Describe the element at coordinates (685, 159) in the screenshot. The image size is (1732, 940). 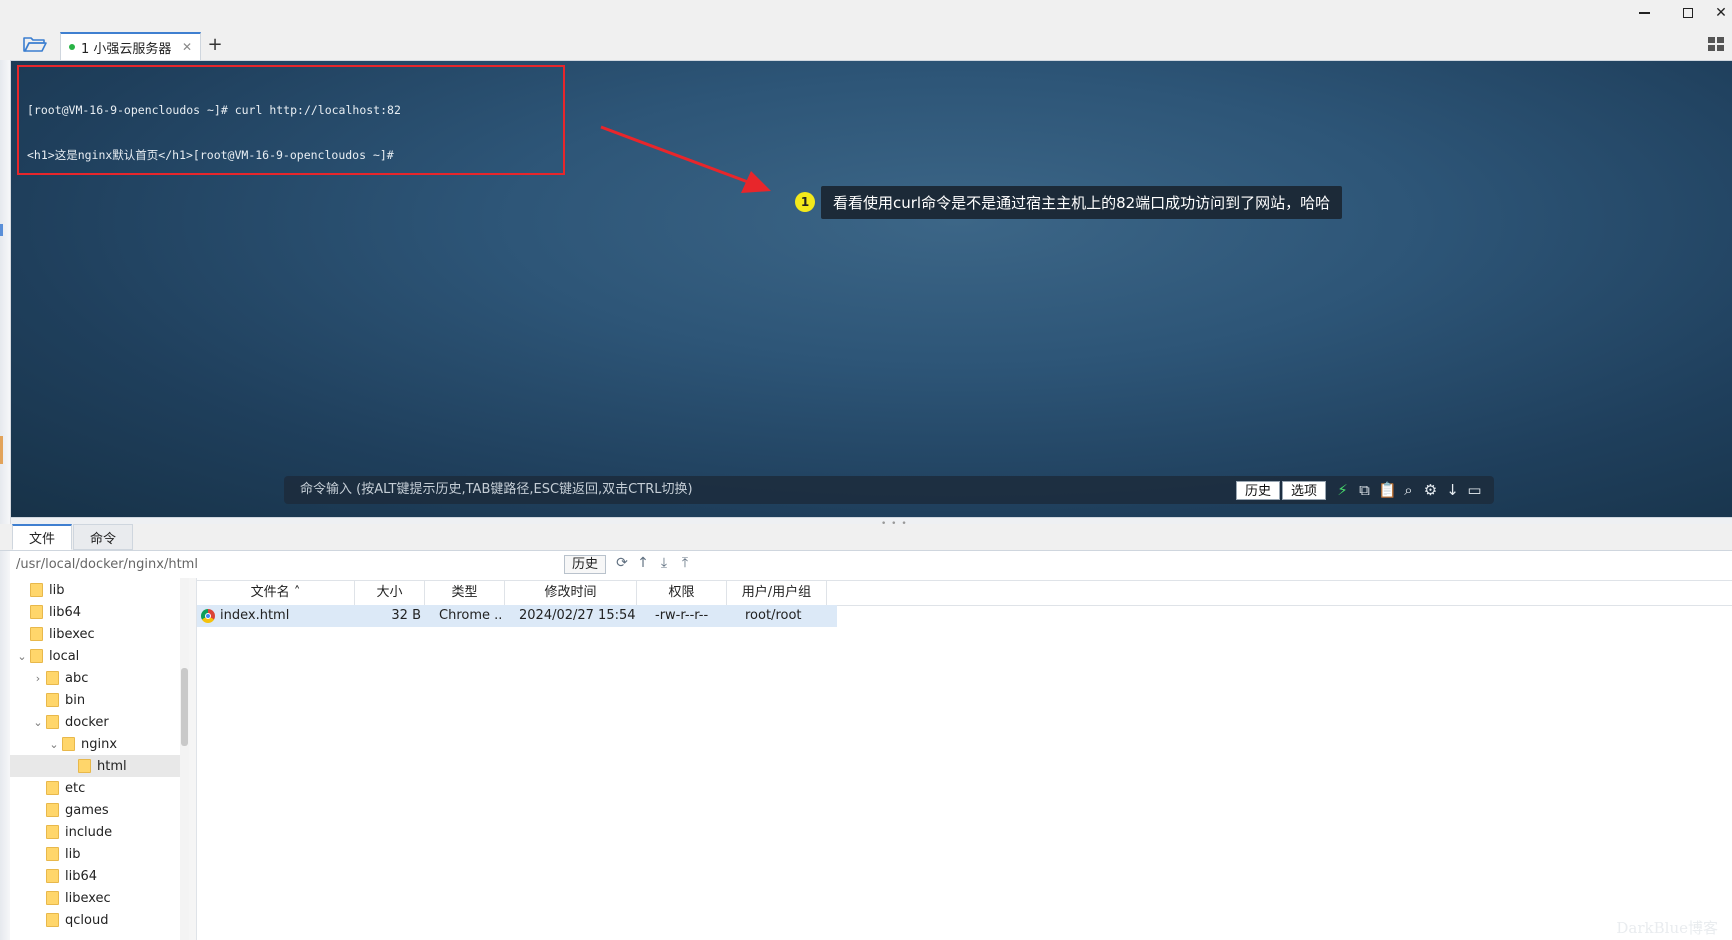
I see `annotation-arrow` at that location.